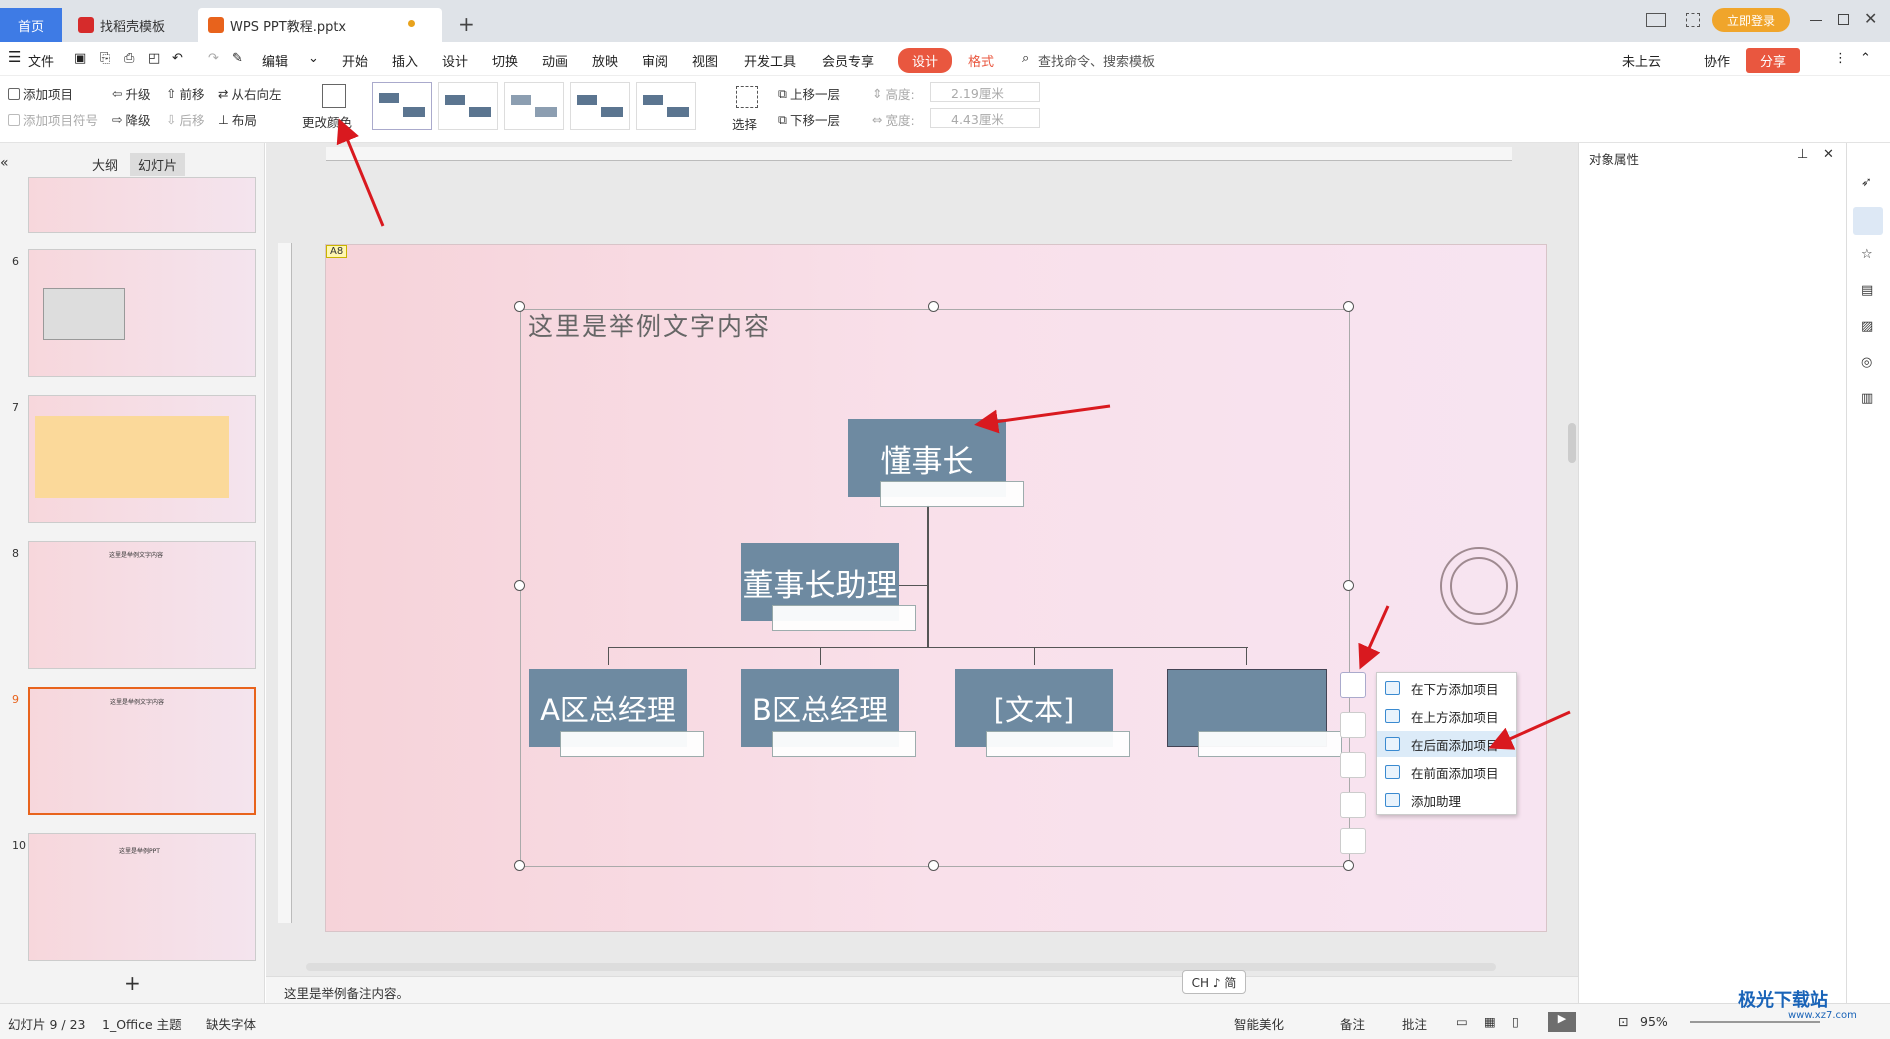 Image resolution: width=1890 pixels, height=1039 pixels. I want to click on resize-handle-tl, so click(519, 306).